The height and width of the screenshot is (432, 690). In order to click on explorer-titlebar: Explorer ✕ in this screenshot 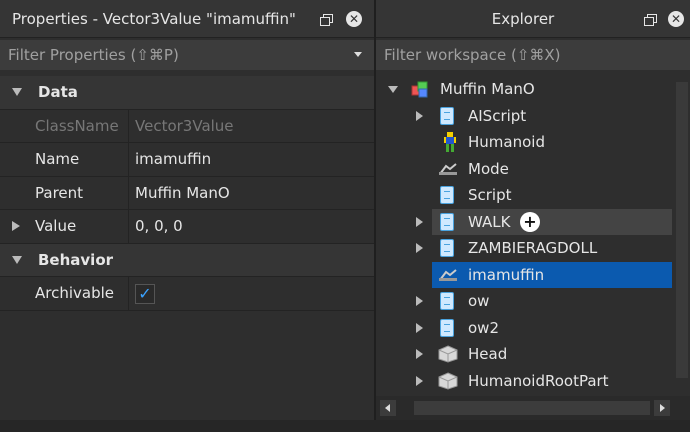, I will do `click(533, 19)`.